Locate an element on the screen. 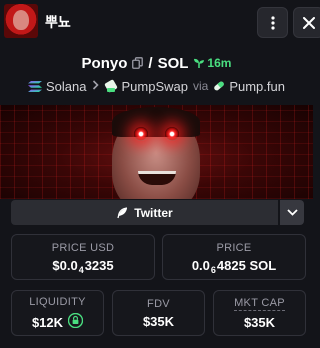 The image size is (320, 348). price-usd-value: $0.0 4 3235 is located at coordinates (83, 266).